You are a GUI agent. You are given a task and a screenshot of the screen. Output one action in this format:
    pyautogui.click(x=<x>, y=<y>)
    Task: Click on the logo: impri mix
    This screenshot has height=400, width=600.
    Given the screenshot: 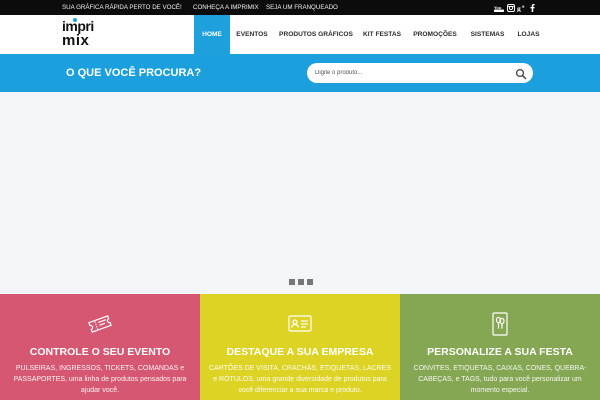 What is the action you would take?
    pyautogui.click(x=83, y=34)
    